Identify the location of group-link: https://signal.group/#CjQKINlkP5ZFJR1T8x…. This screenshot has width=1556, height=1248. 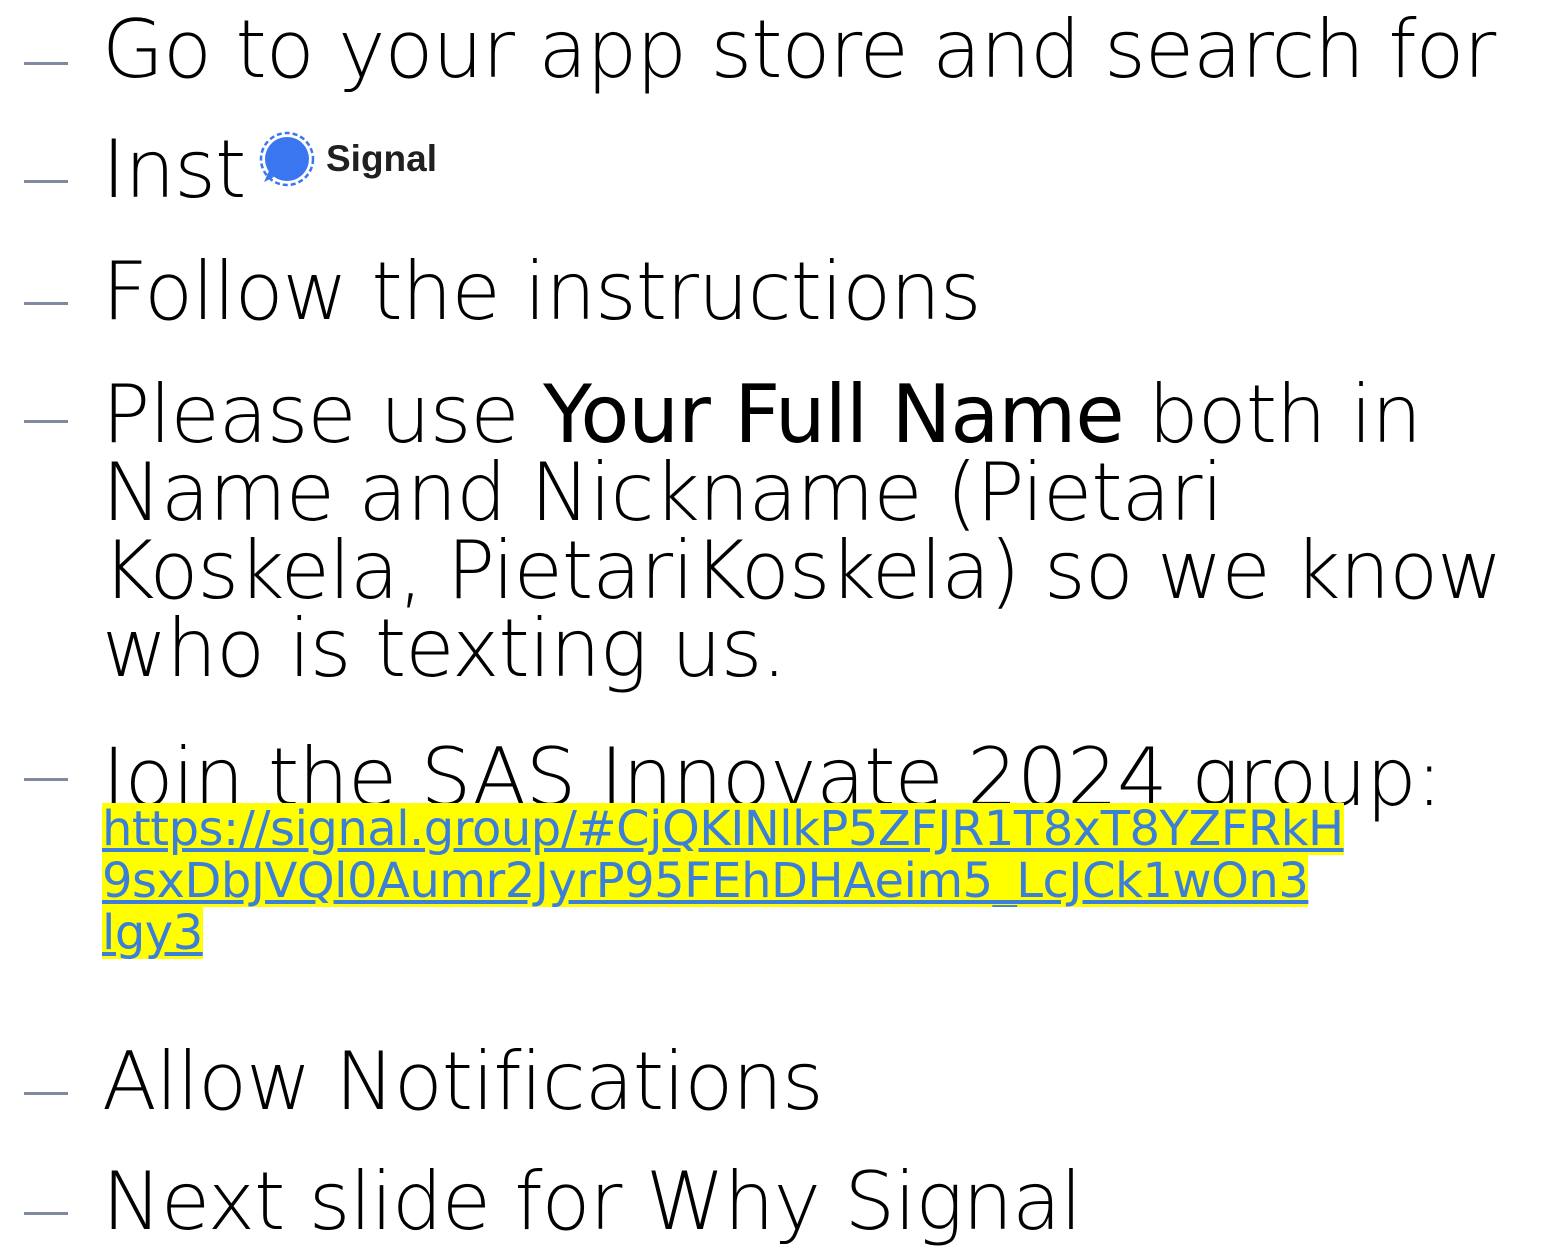
(829, 881).